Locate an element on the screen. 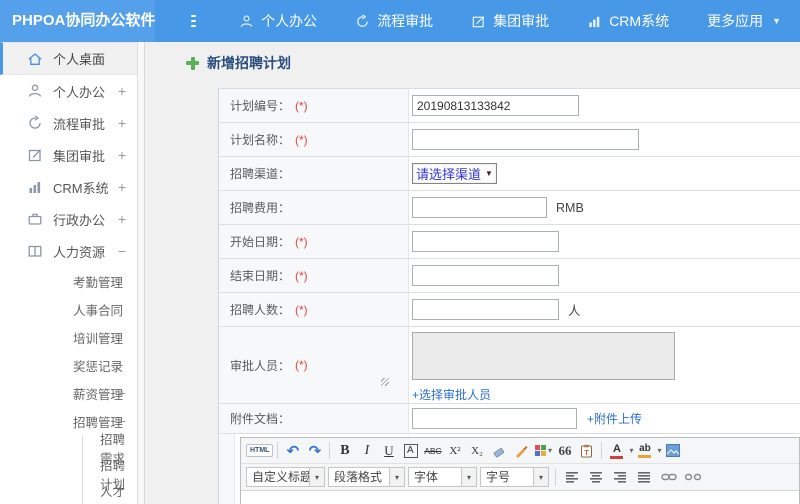 The image size is (800, 504). font-size-dropdown: 字号 ▾ is located at coordinates (514, 477).